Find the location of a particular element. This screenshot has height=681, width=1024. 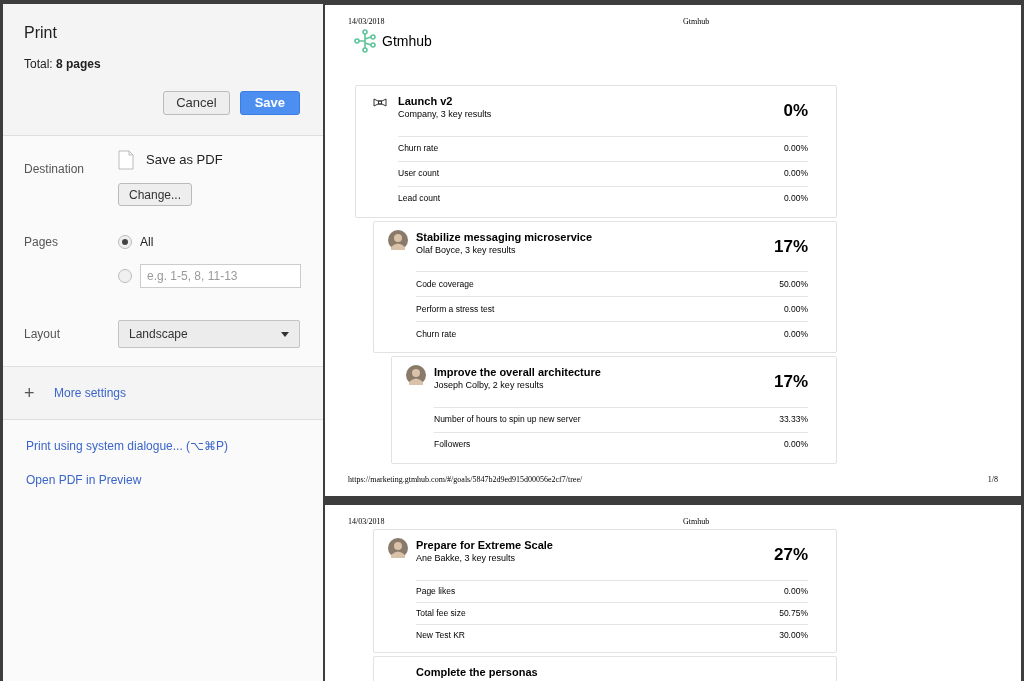

objective-title: Improve the overall architecture is located at coordinates (517, 372).